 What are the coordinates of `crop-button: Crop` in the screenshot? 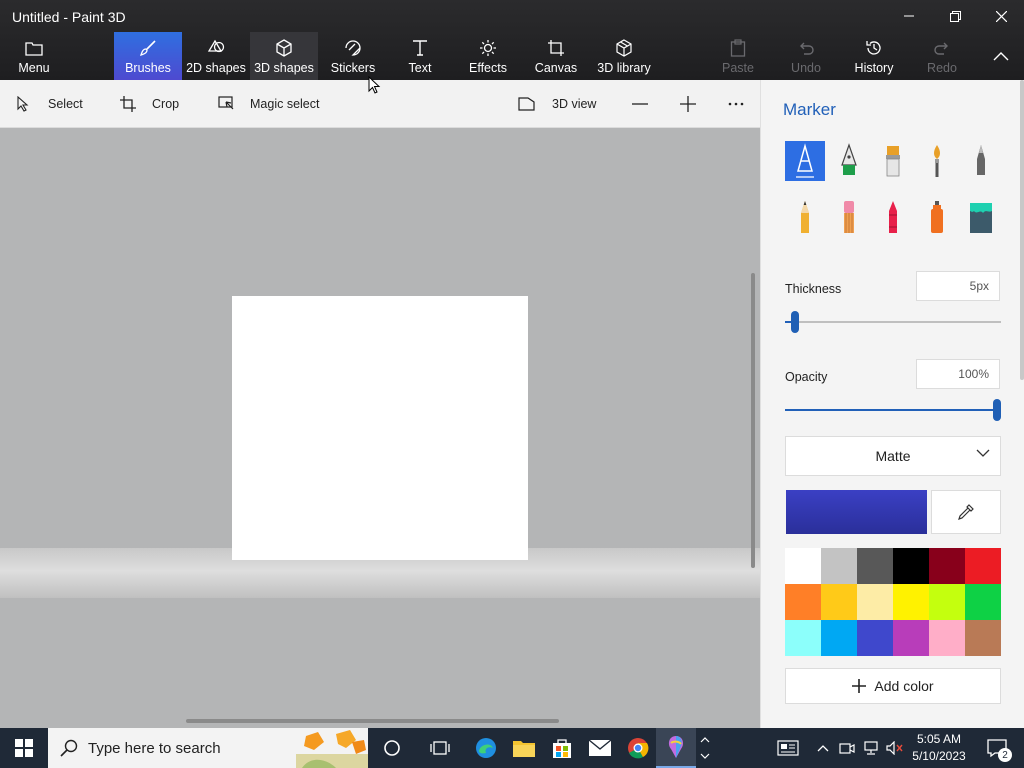 It's located at (149, 104).